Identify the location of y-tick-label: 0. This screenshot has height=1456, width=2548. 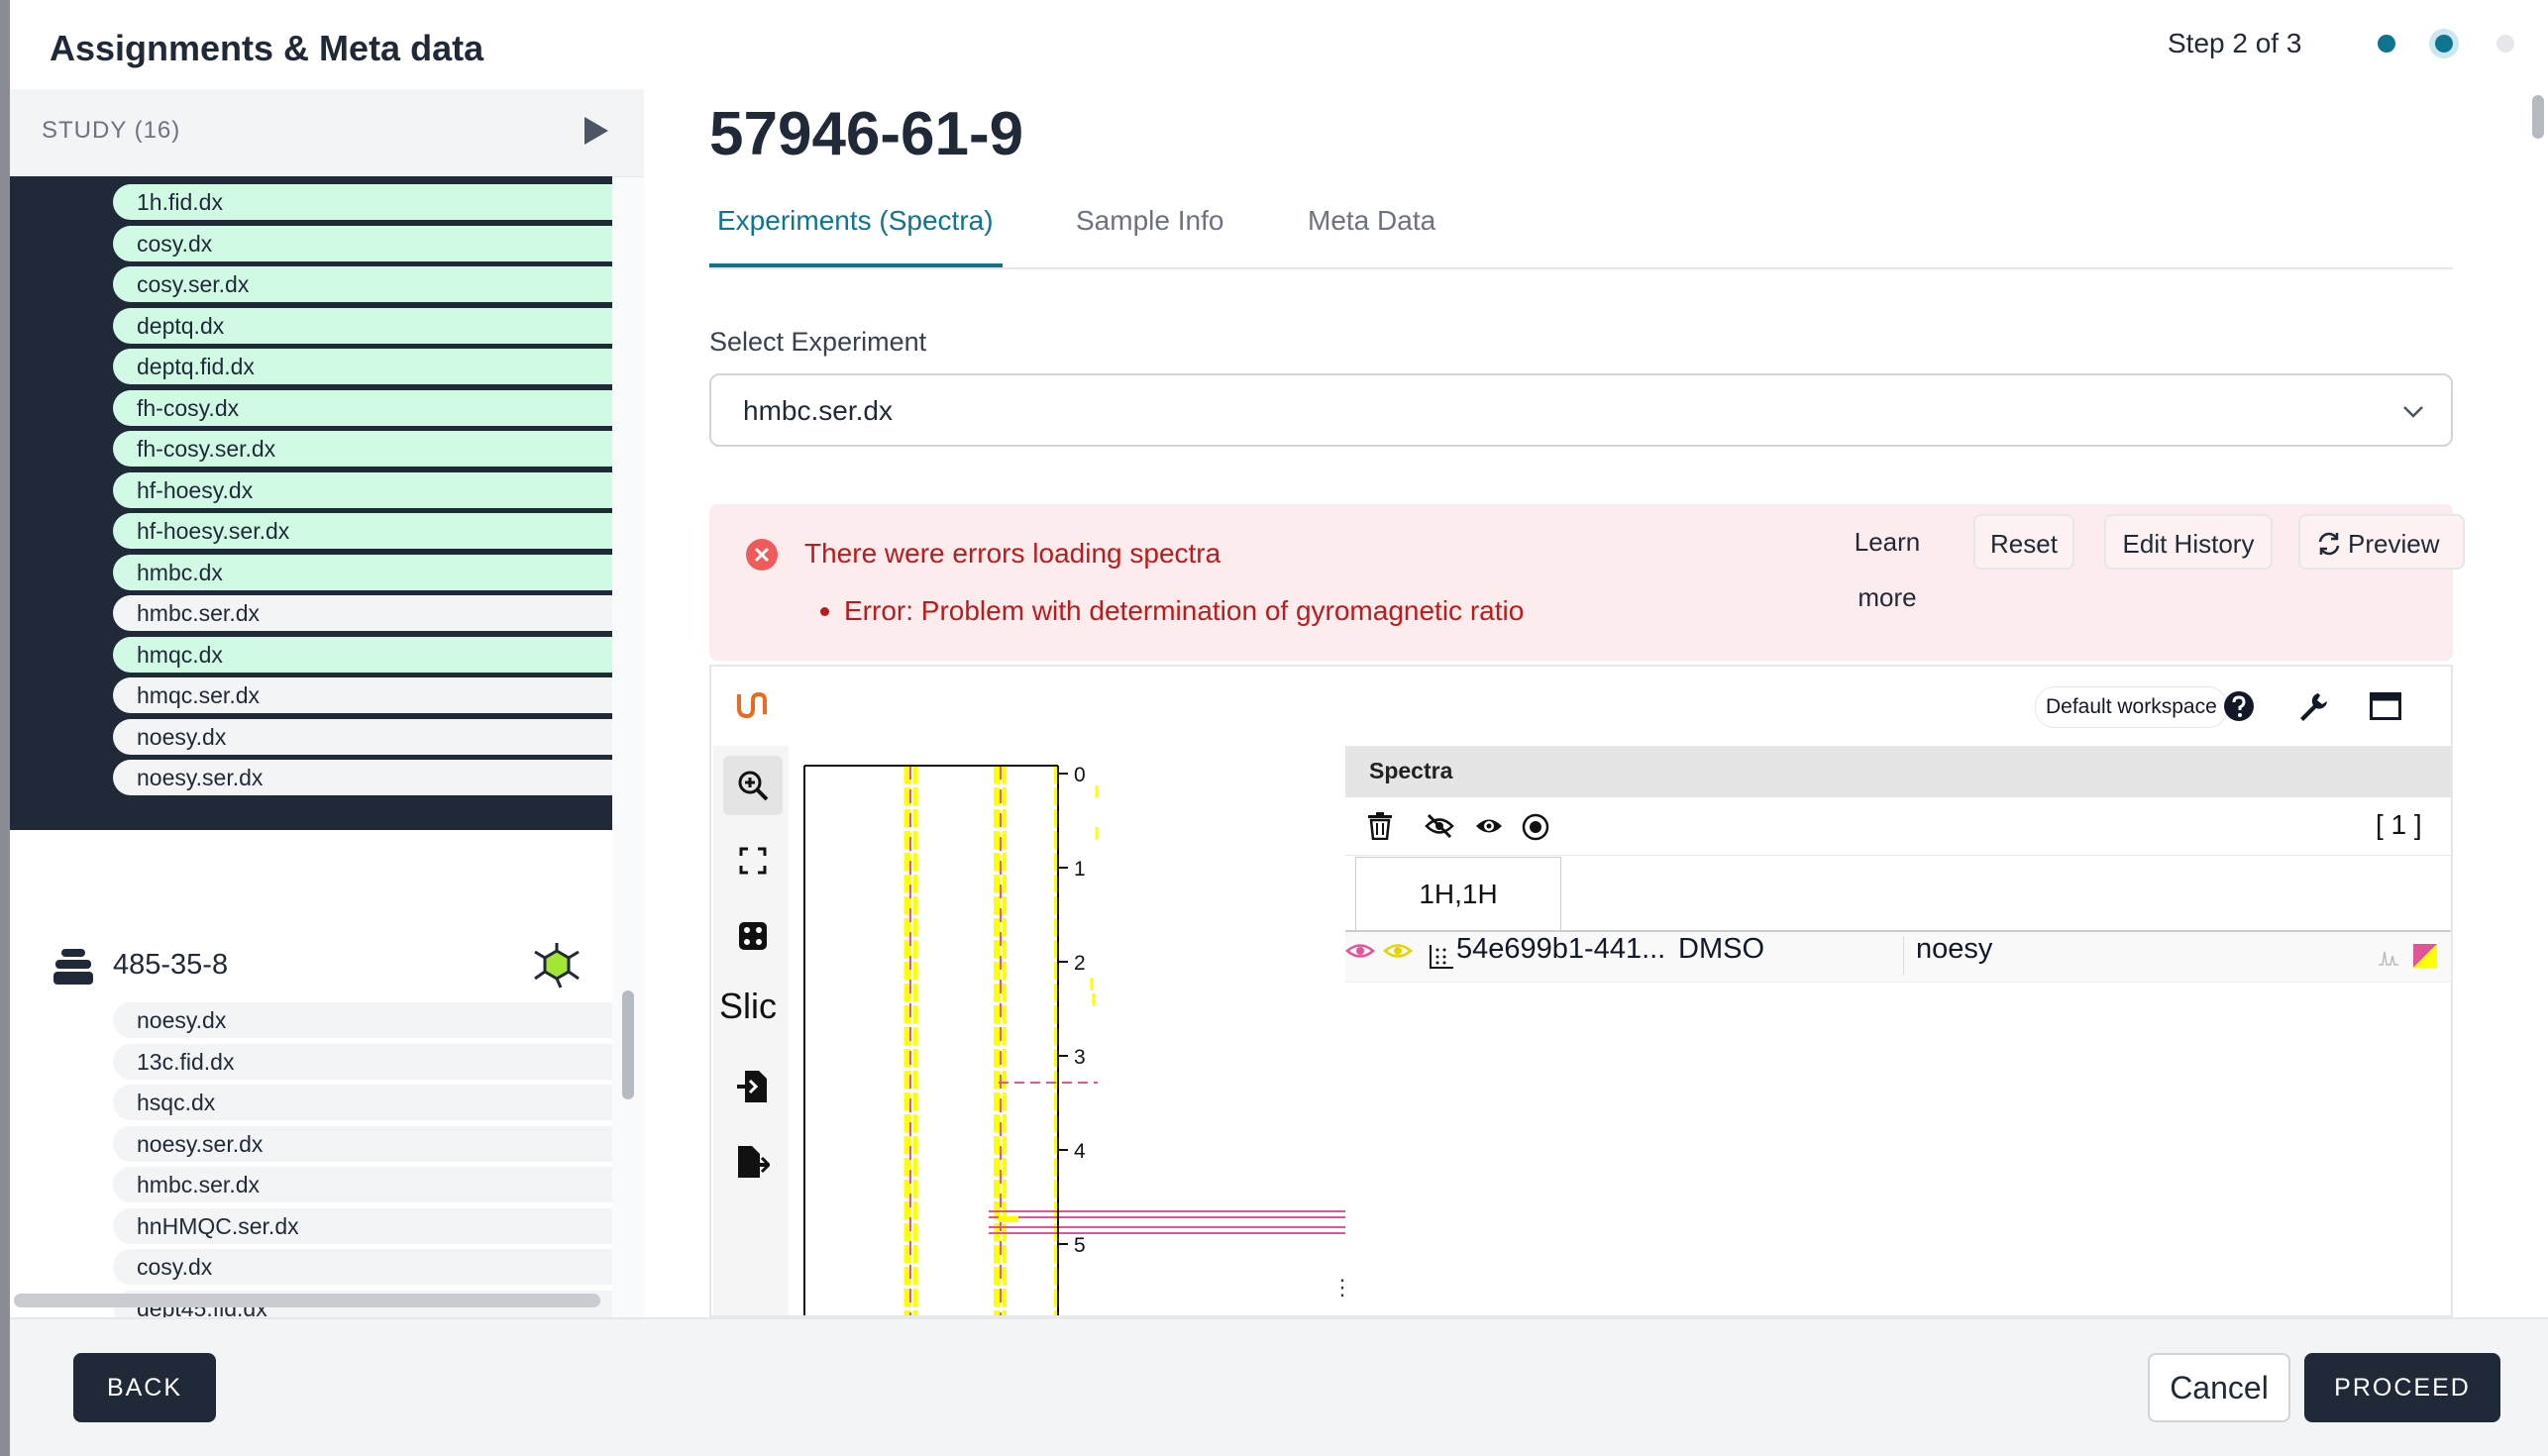
(1080, 775).